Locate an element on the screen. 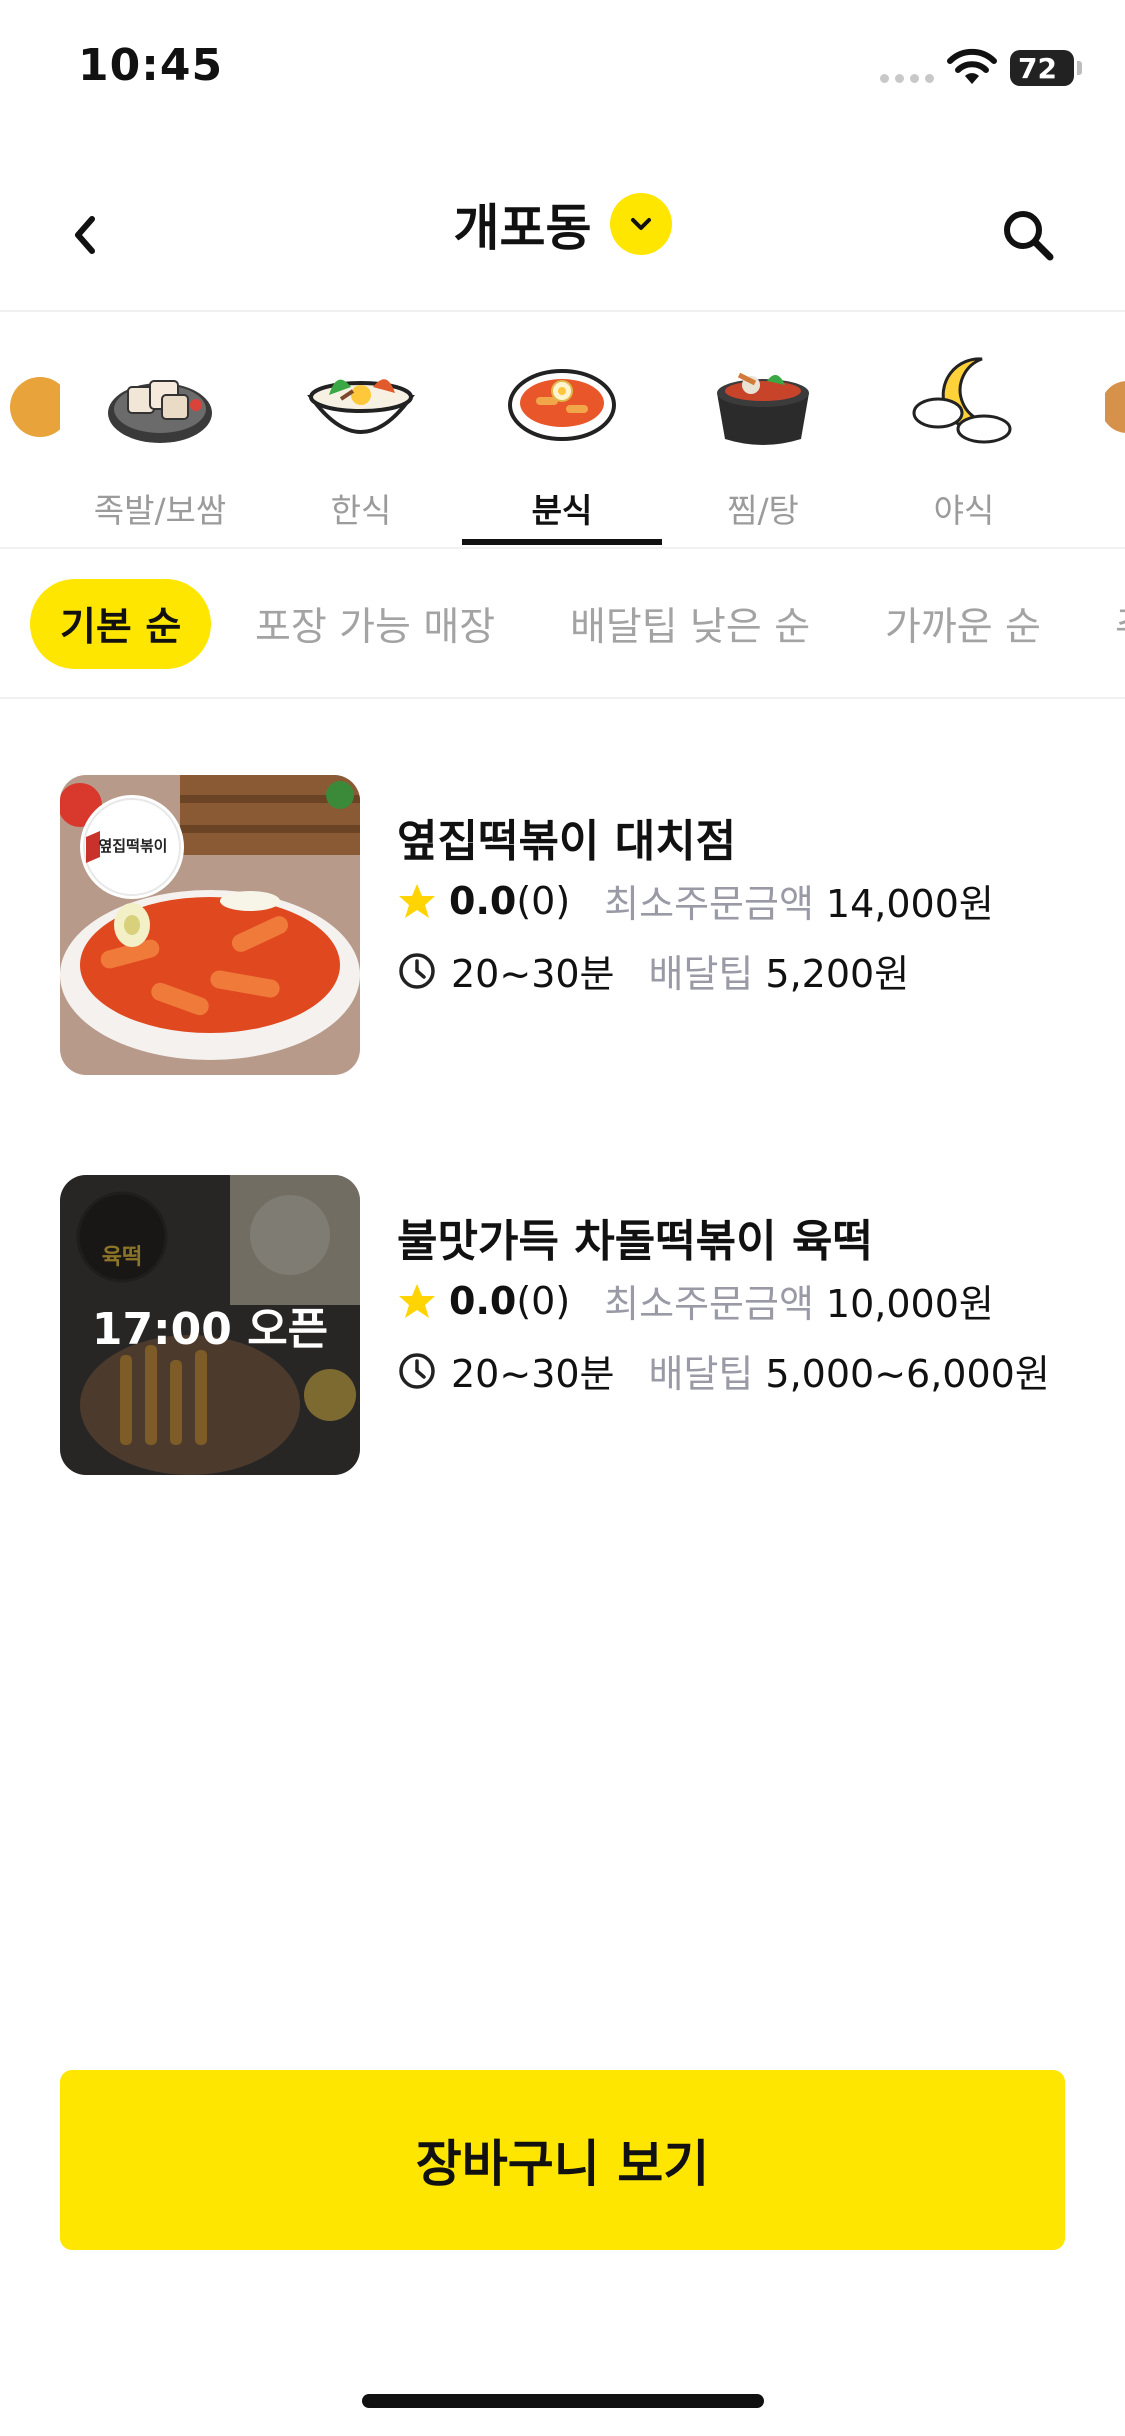  sort-chip-nearest: 가까운 순 is located at coordinates (963, 624).